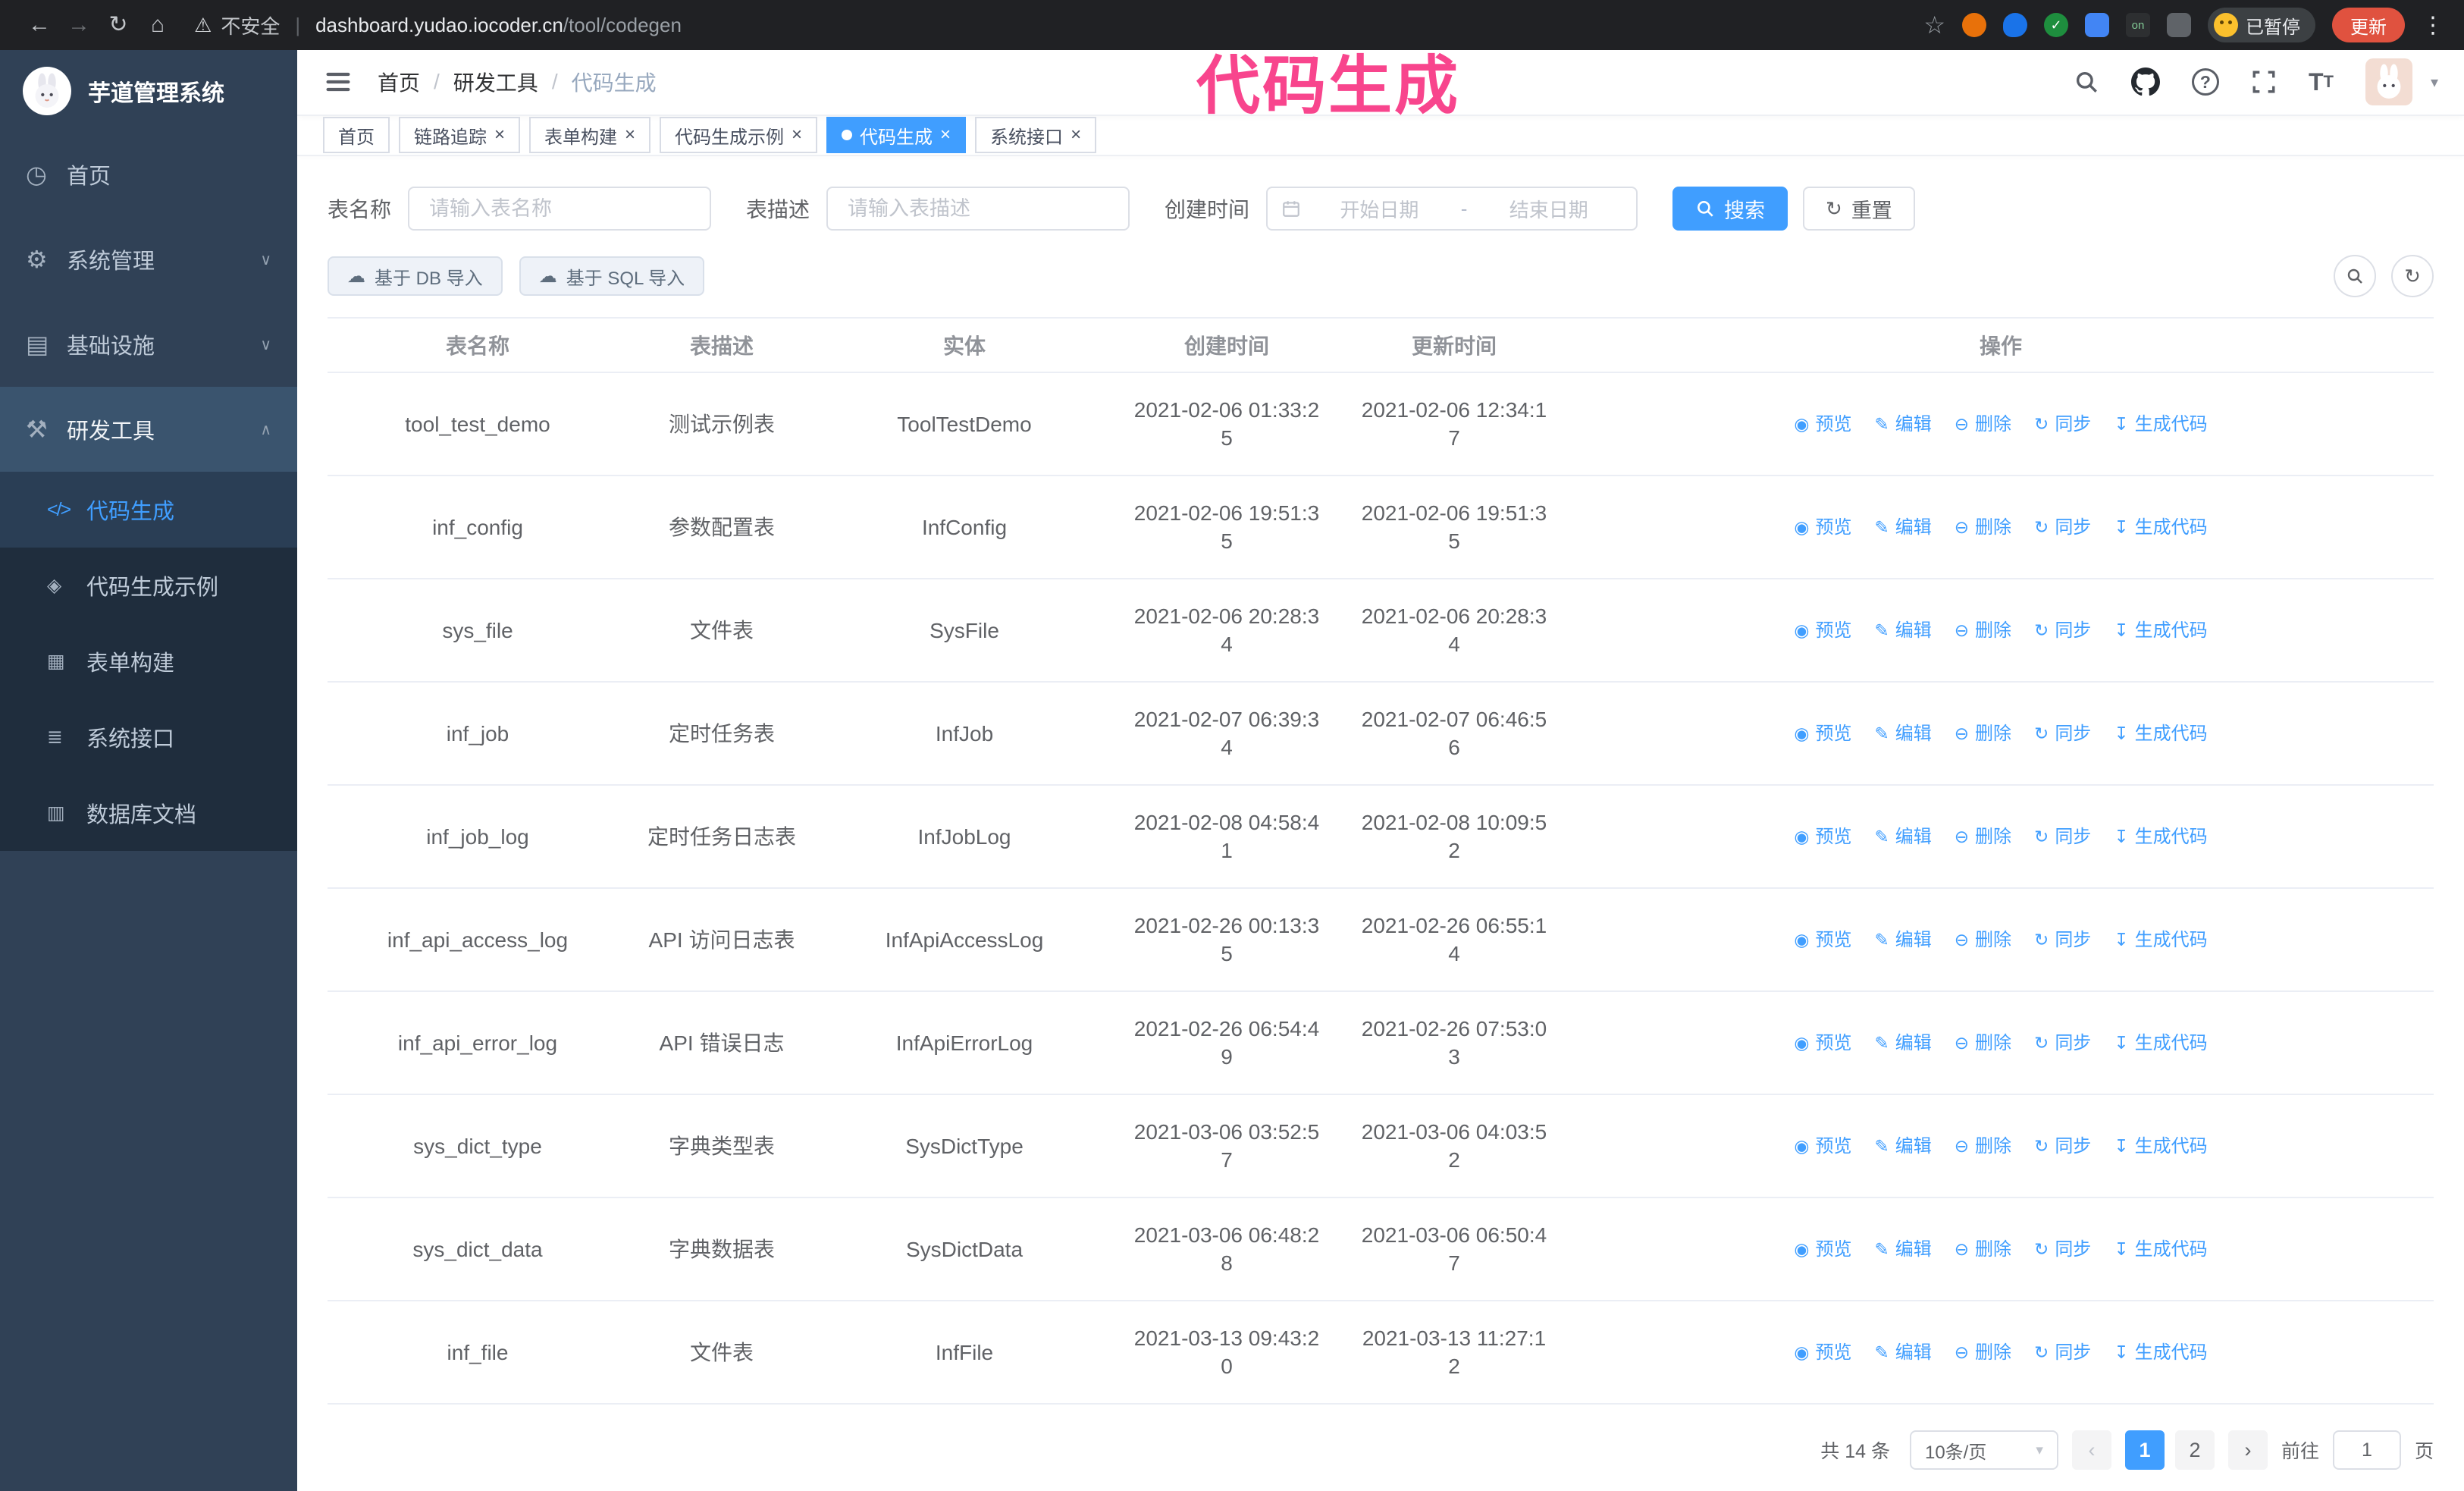 Image resolution: width=2464 pixels, height=1491 pixels. I want to click on app-logo: 芋道管理系统, so click(148, 91).